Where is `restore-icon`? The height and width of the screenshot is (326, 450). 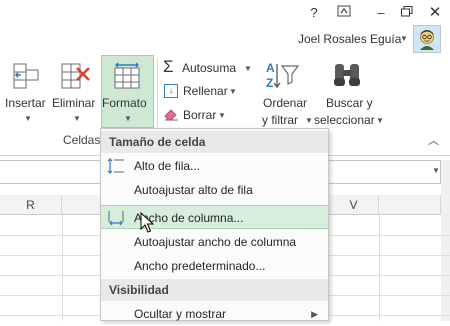 restore-icon is located at coordinates (407, 11).